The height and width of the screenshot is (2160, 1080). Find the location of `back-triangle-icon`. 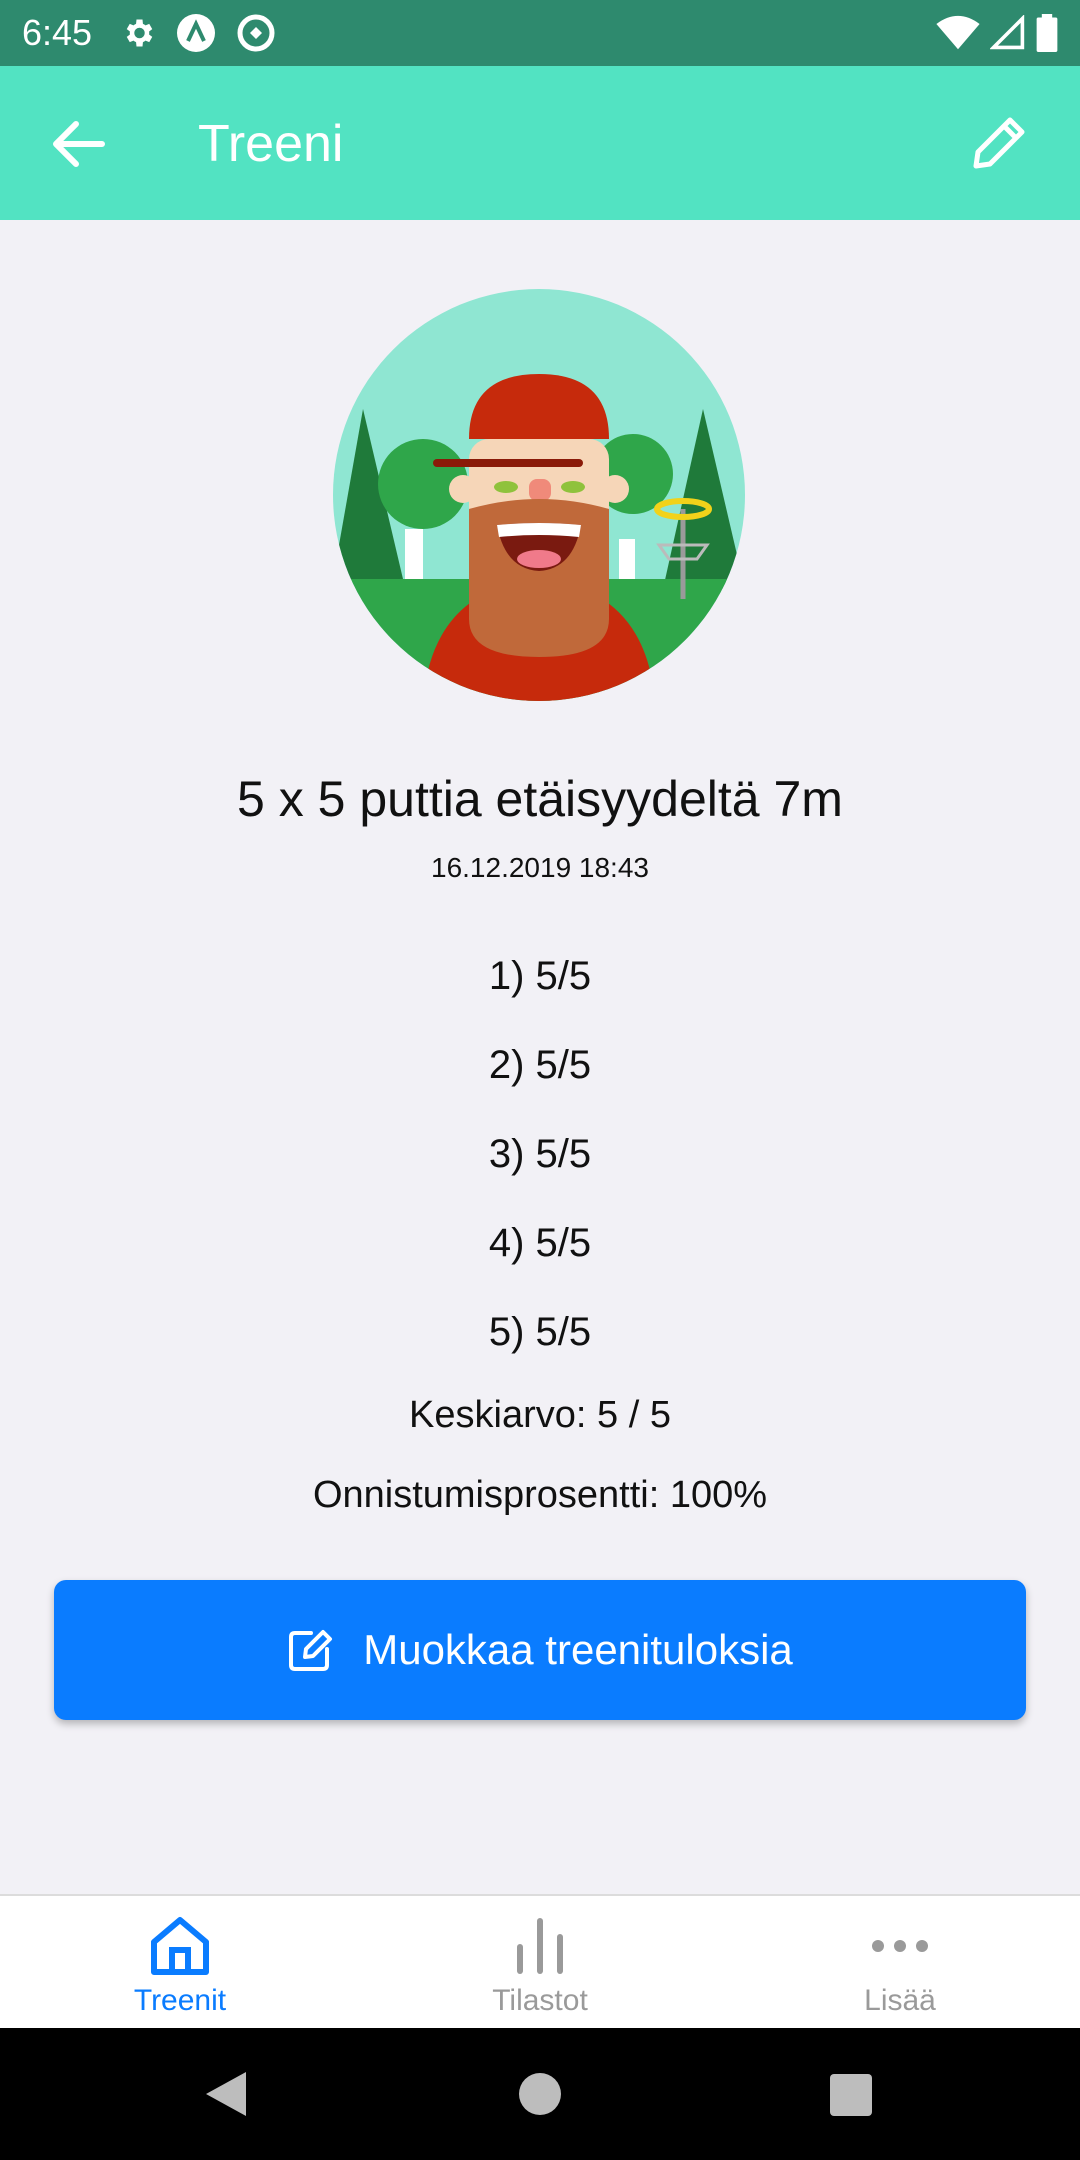

back-triangle-icon is located at coordinates (226, 2094).